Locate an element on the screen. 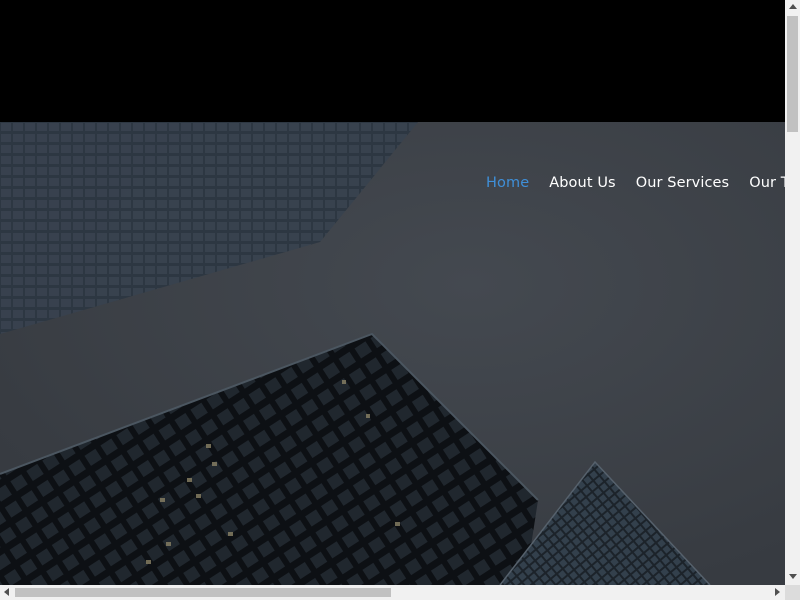 The image size is (800, 600). scrollbar-corner is located at coordinates (792, 592).